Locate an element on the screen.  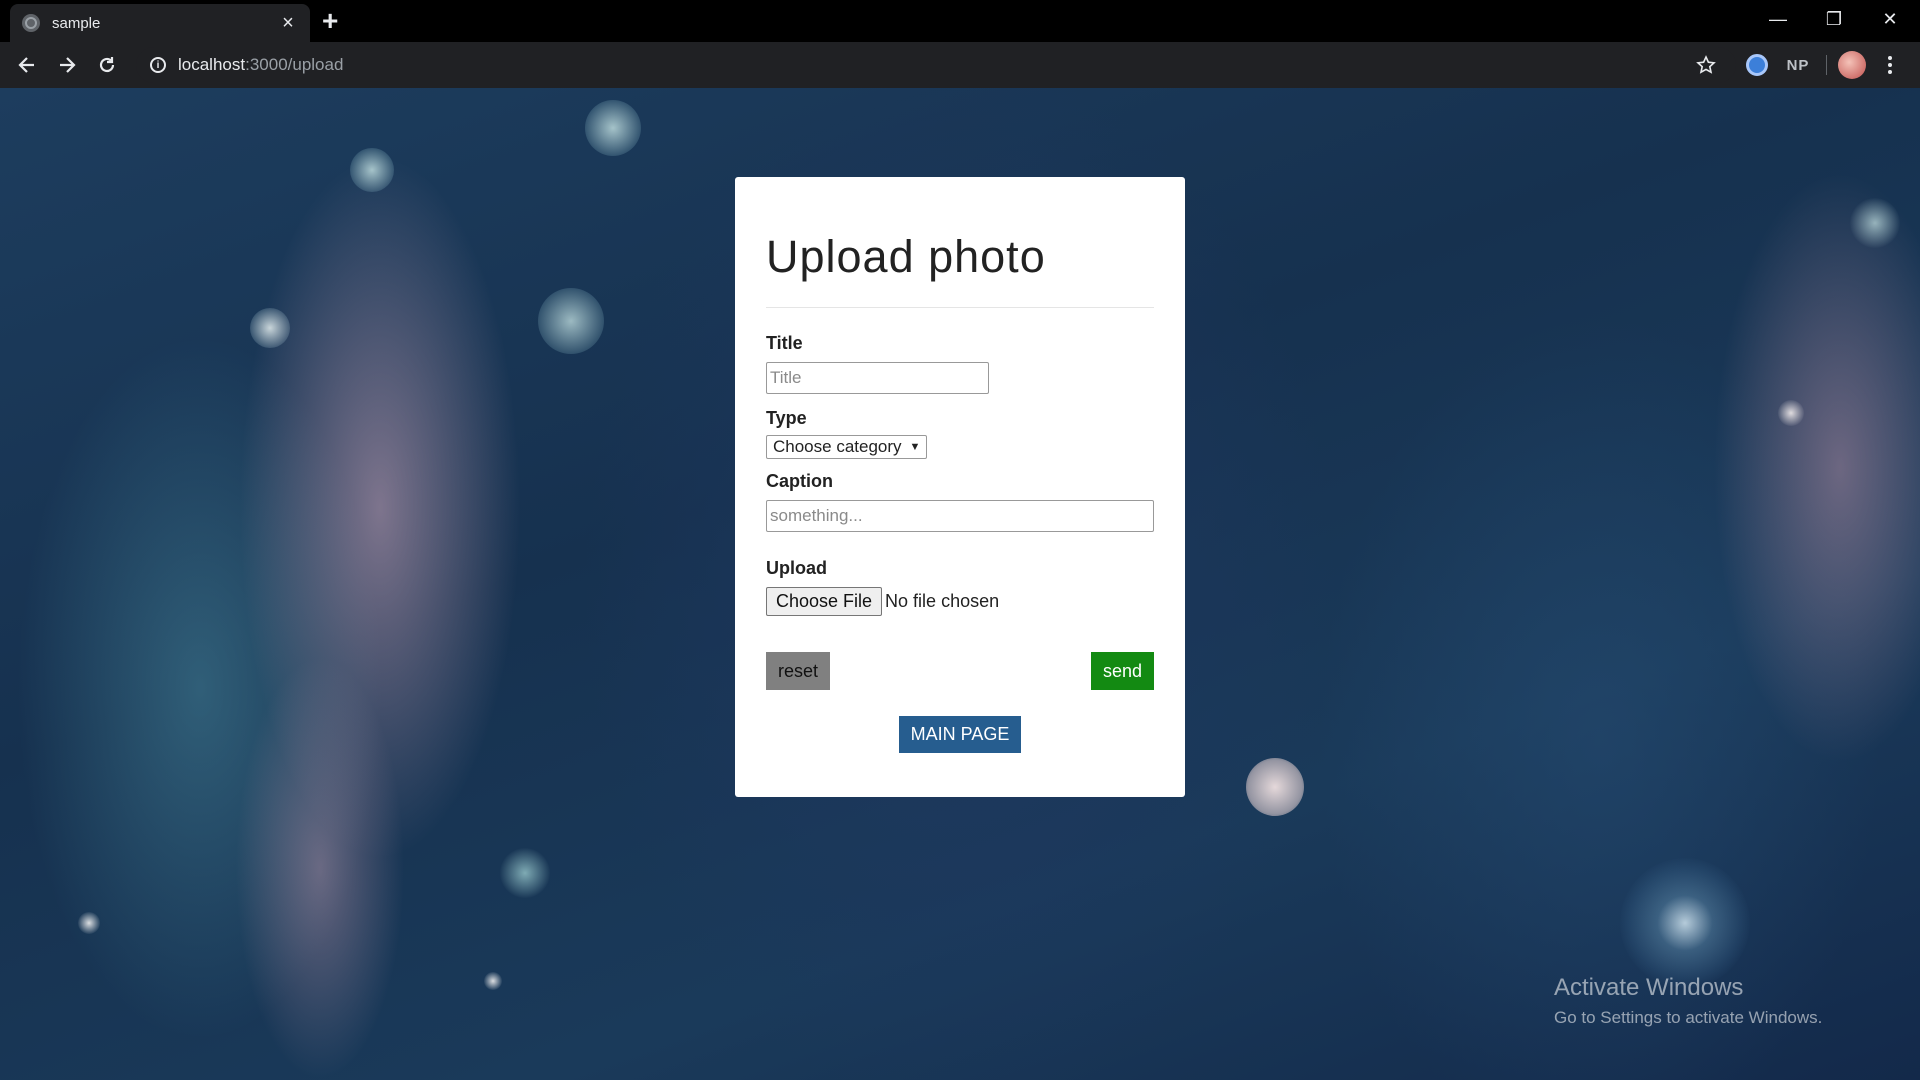
choose-file-button: Choose File is located at coordinates (824, 601).